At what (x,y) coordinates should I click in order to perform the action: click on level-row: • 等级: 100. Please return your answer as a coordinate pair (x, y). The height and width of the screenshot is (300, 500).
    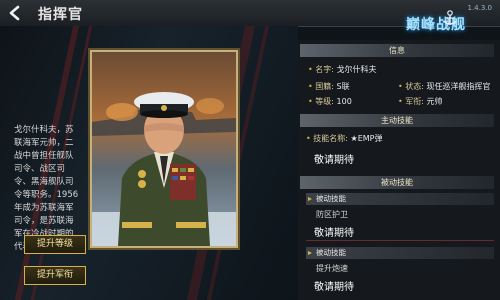
    Looking at the image, I should click on (330, 101).